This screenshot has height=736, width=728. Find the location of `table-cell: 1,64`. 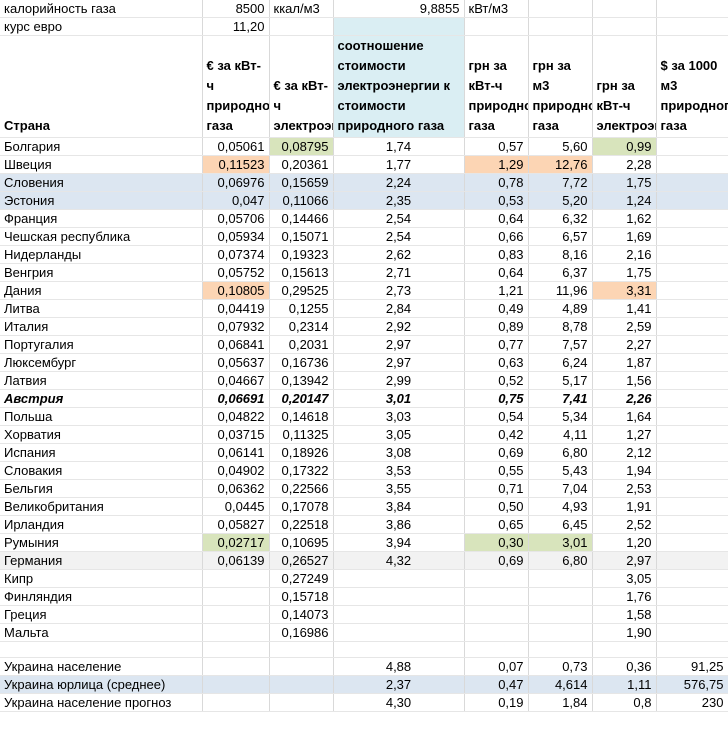

table-cell: 1,64 is located at coordinates (624, 416).